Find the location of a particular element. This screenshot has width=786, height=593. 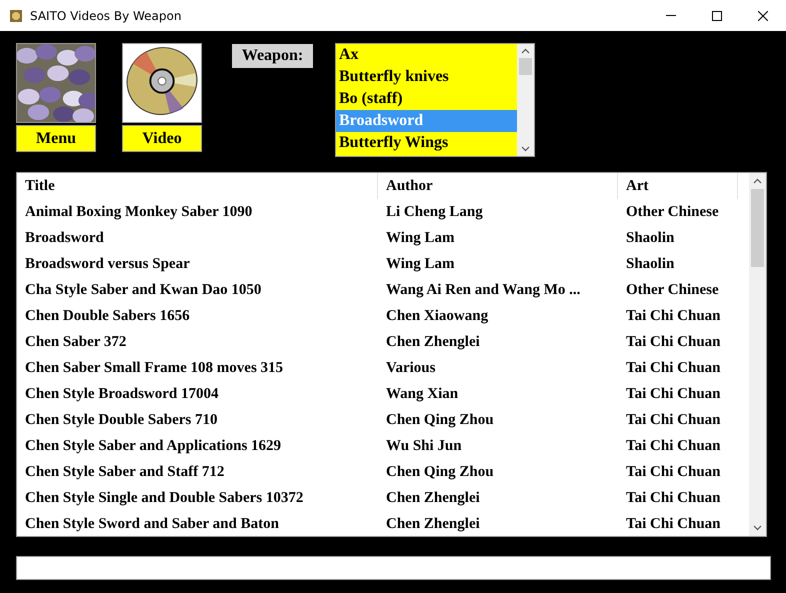

table-cell-text: Various is located at coordinates (410, 368).